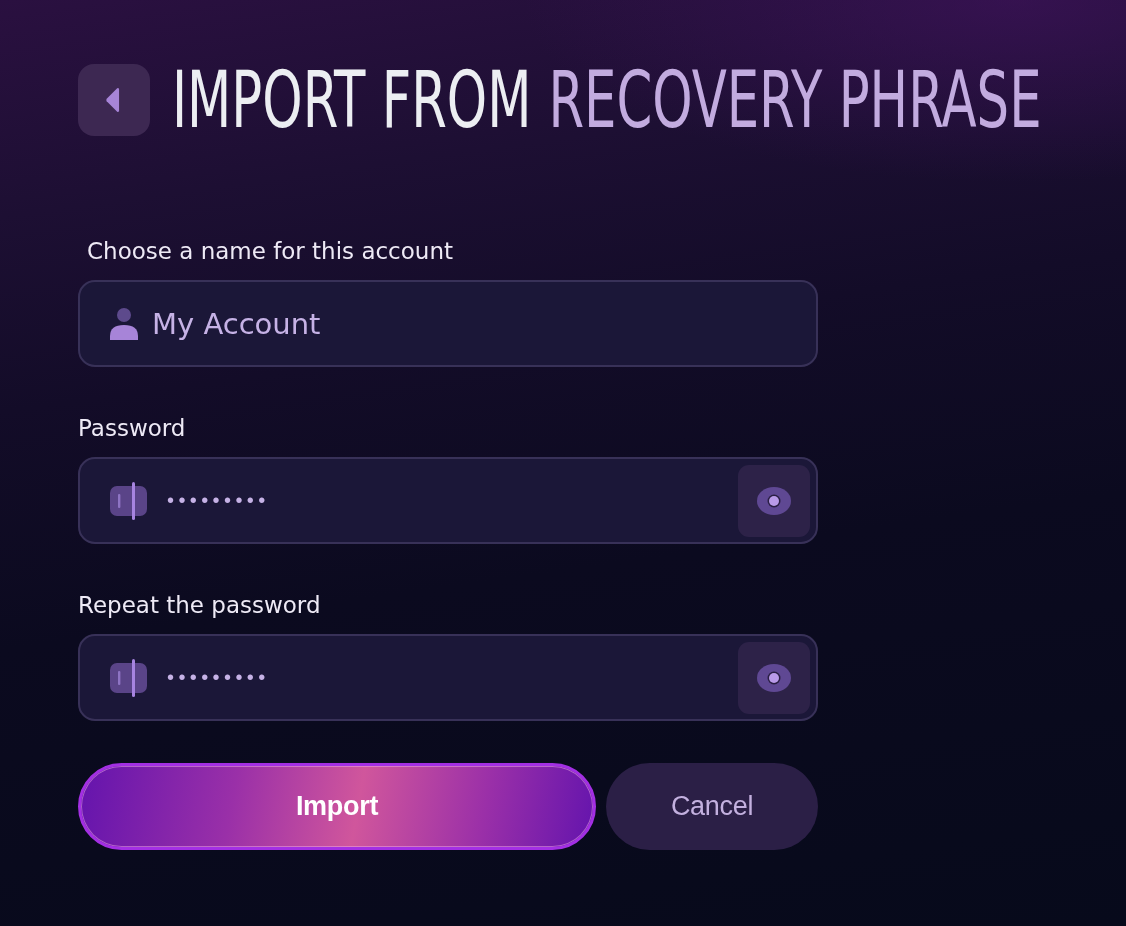 The image size is (1126, 926). Describe the element at coordinates (237, 323) in the screenshot. I see `field-value: My Account` at that location.